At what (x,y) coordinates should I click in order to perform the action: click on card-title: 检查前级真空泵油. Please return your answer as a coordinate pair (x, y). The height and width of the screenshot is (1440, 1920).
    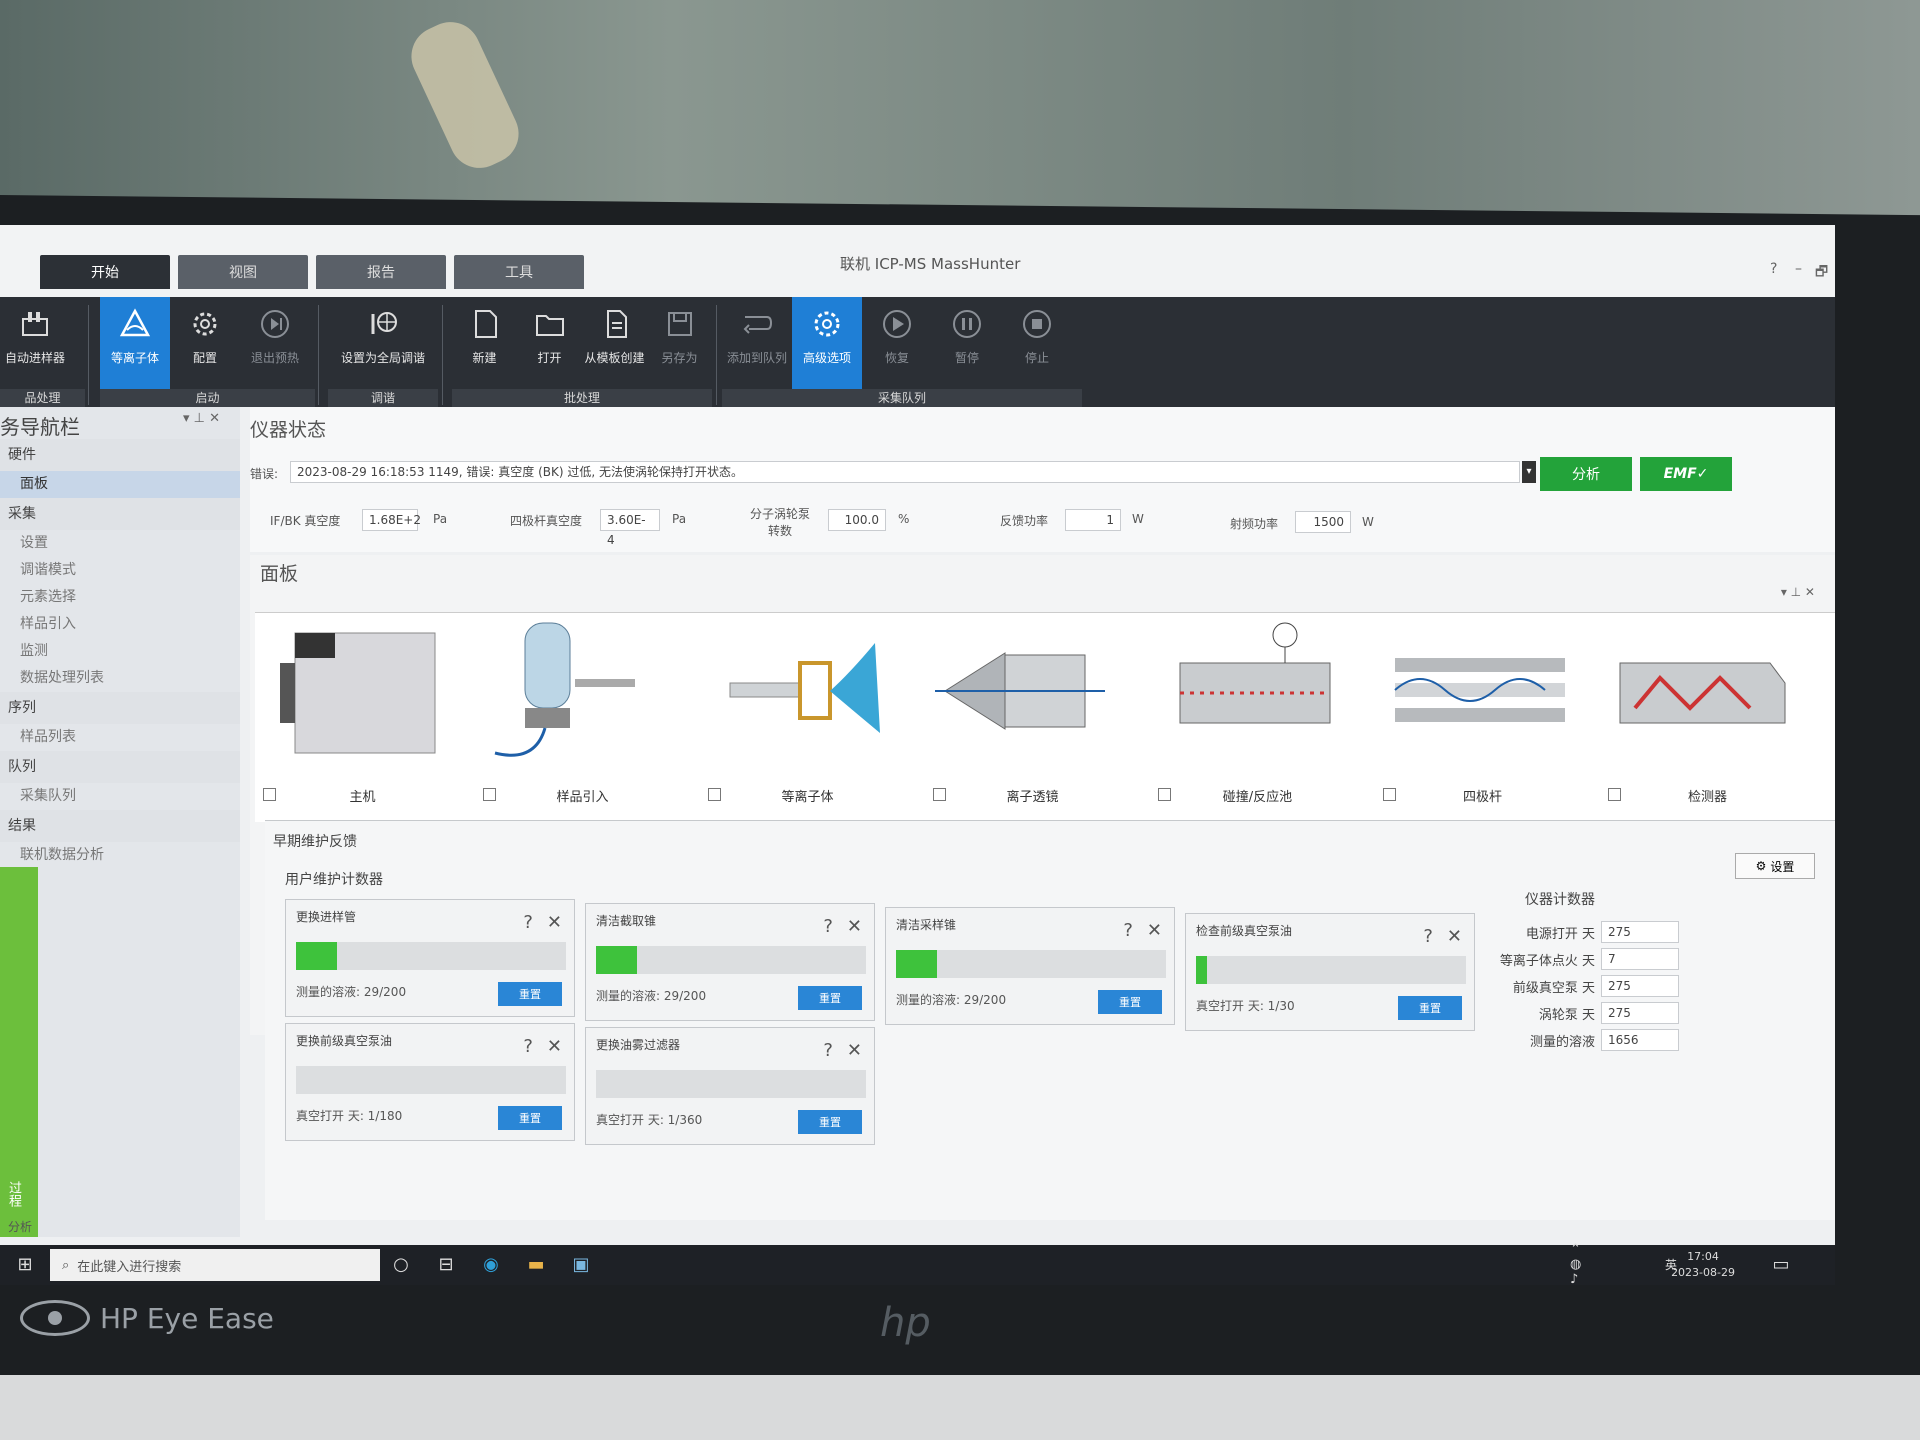
    Looking at the image, I should click on (1244, 931).